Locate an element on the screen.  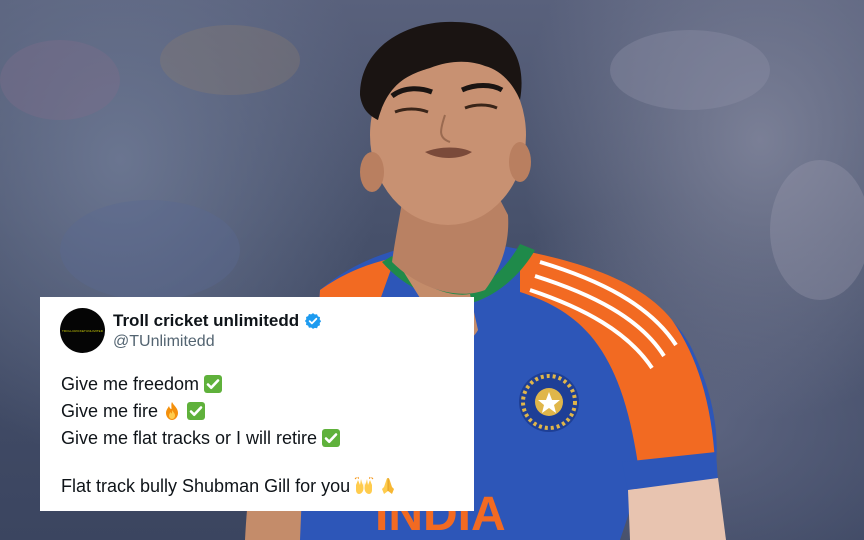
avatar: TROLLCRICKETUNLIMITED is located at coordinates (82, 330).